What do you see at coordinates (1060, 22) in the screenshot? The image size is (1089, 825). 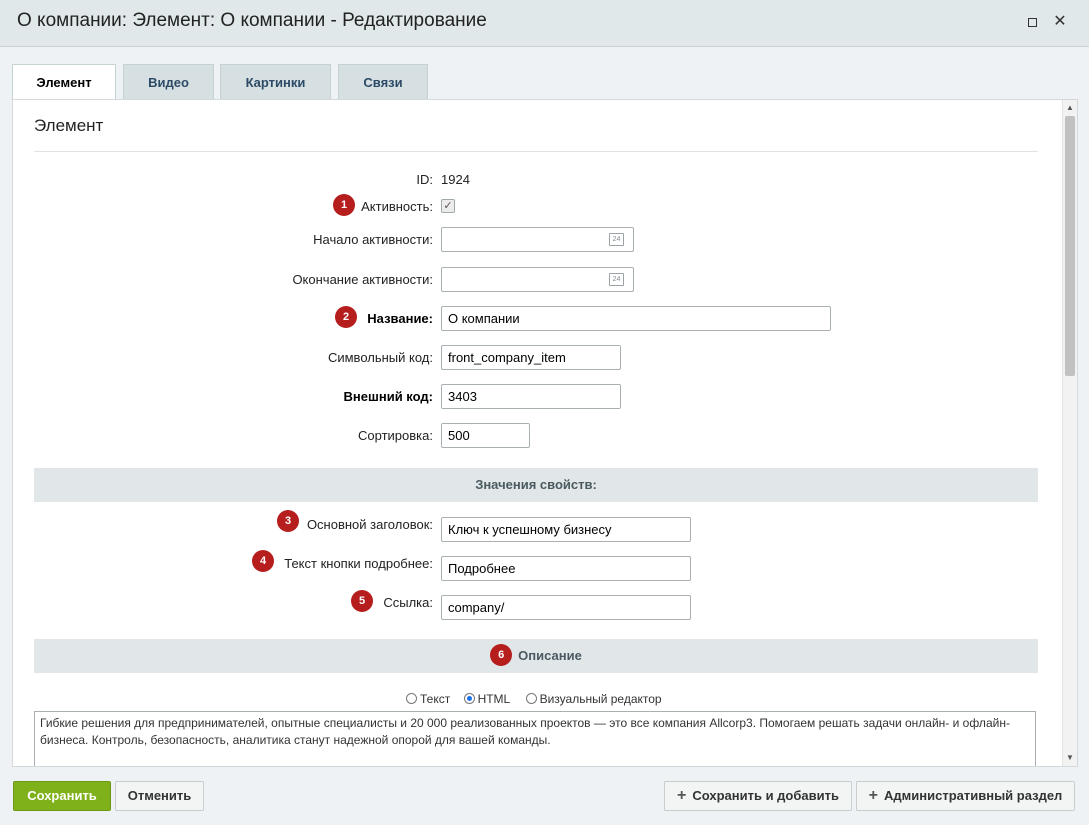 I see `close-icon: ✕` at bounding box center [1060, 22].